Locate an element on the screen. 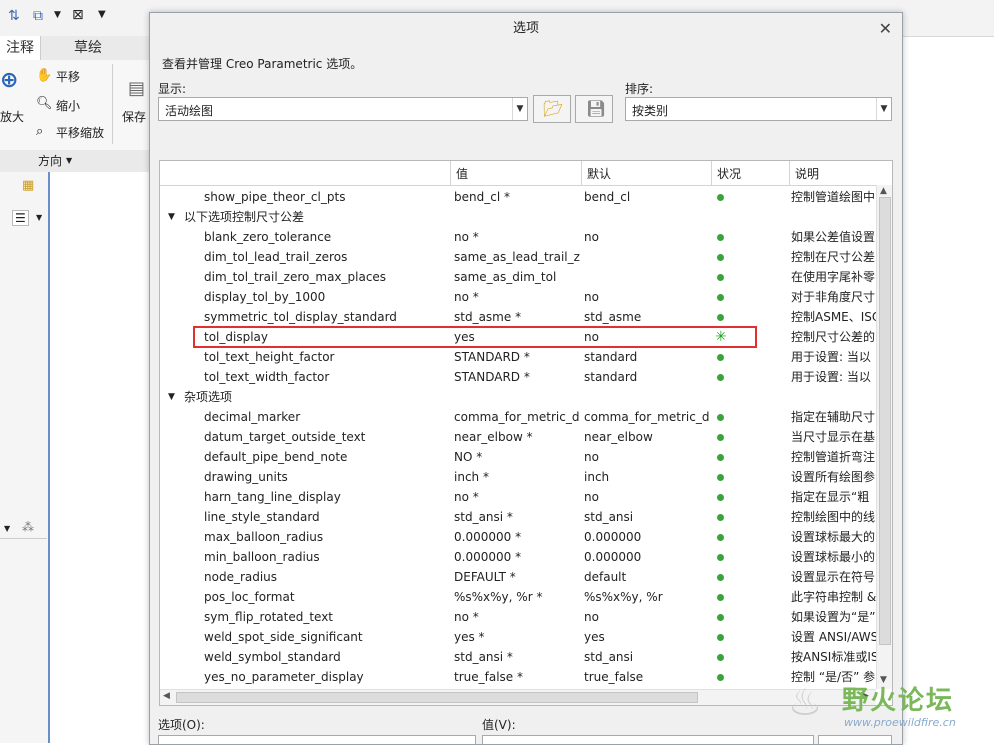 The height and width of the screenshot is (745, 994). graphics-area is located at coordinates (100, 457).